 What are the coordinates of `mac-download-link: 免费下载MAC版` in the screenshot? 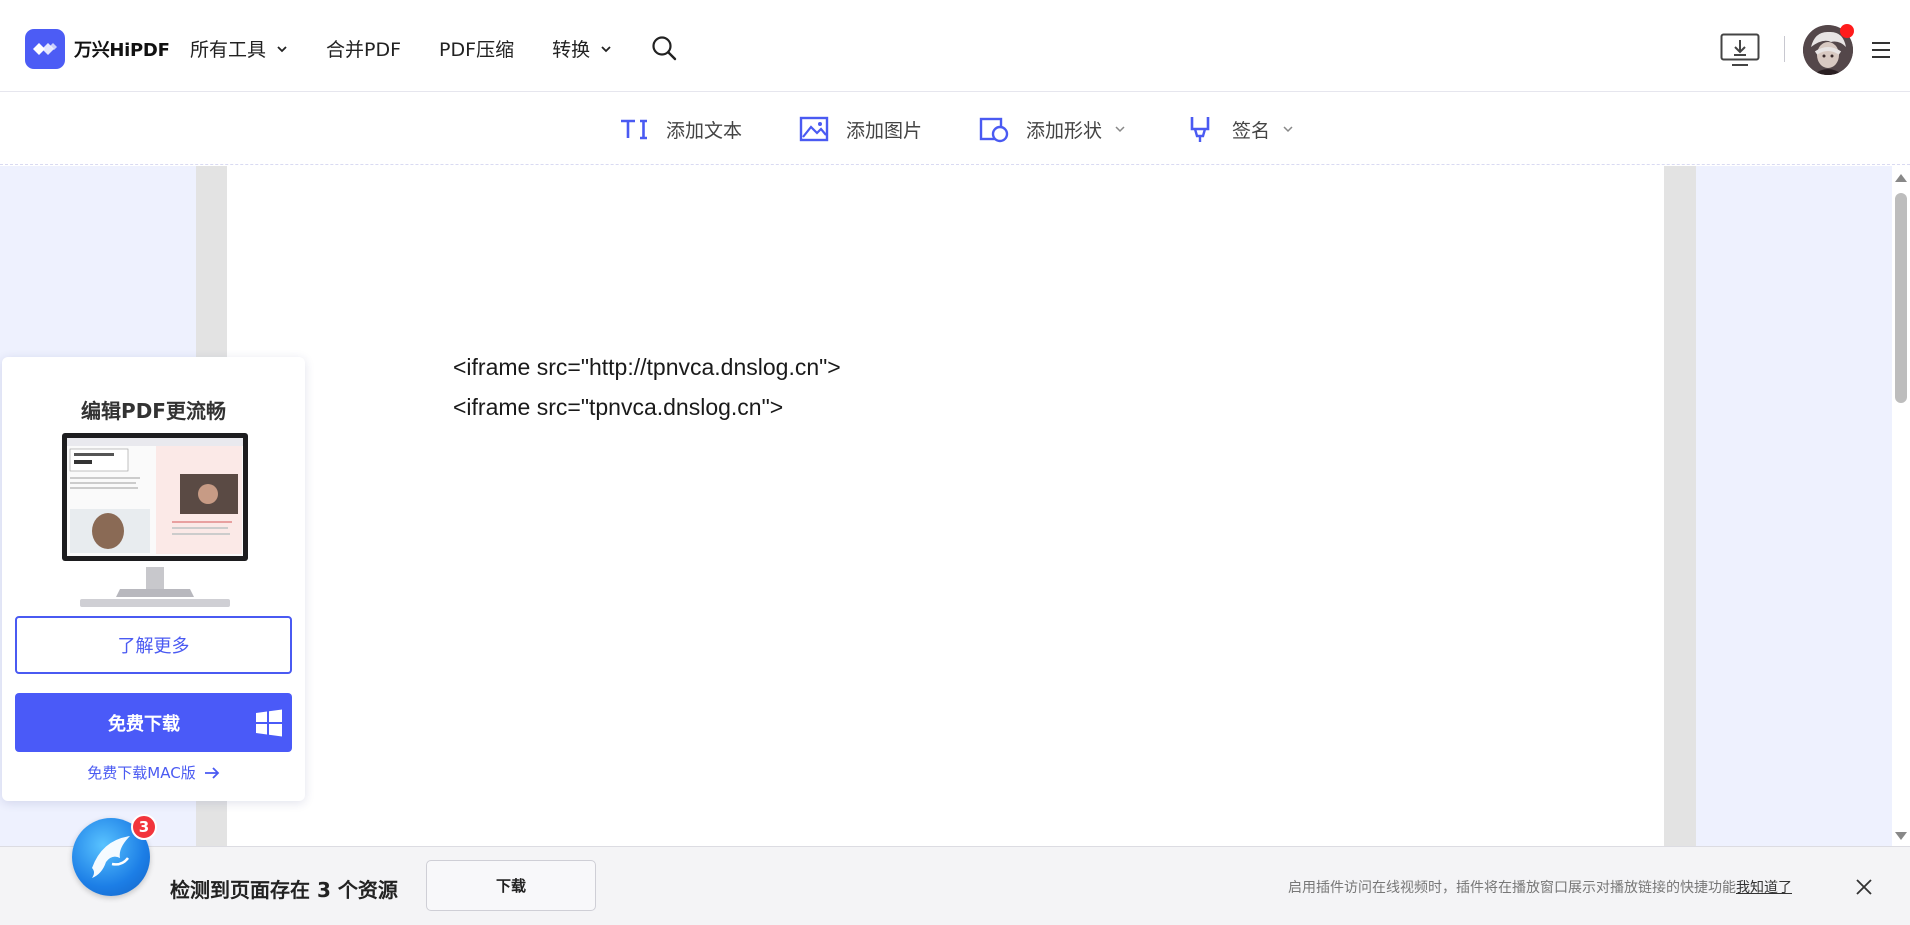 It's located at (153, 772).